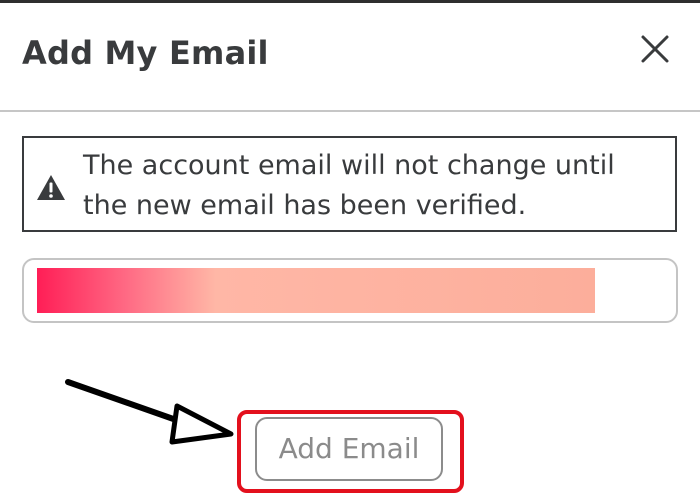 The width and height of the screenshot is (700, 500). I want to click on close-button, so click(655, 49).